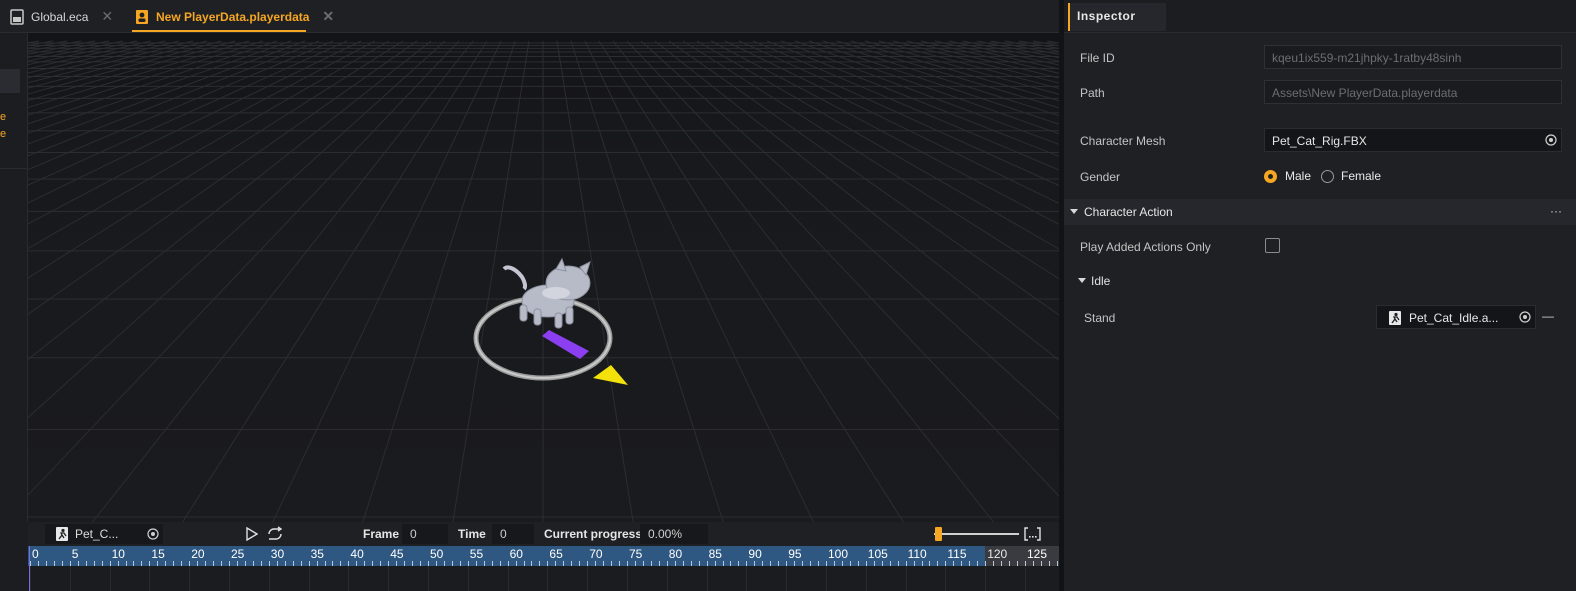  Describe the element at coordinates (1100, 318) in the screenshot. I see `stand-label: Stand` at that location.